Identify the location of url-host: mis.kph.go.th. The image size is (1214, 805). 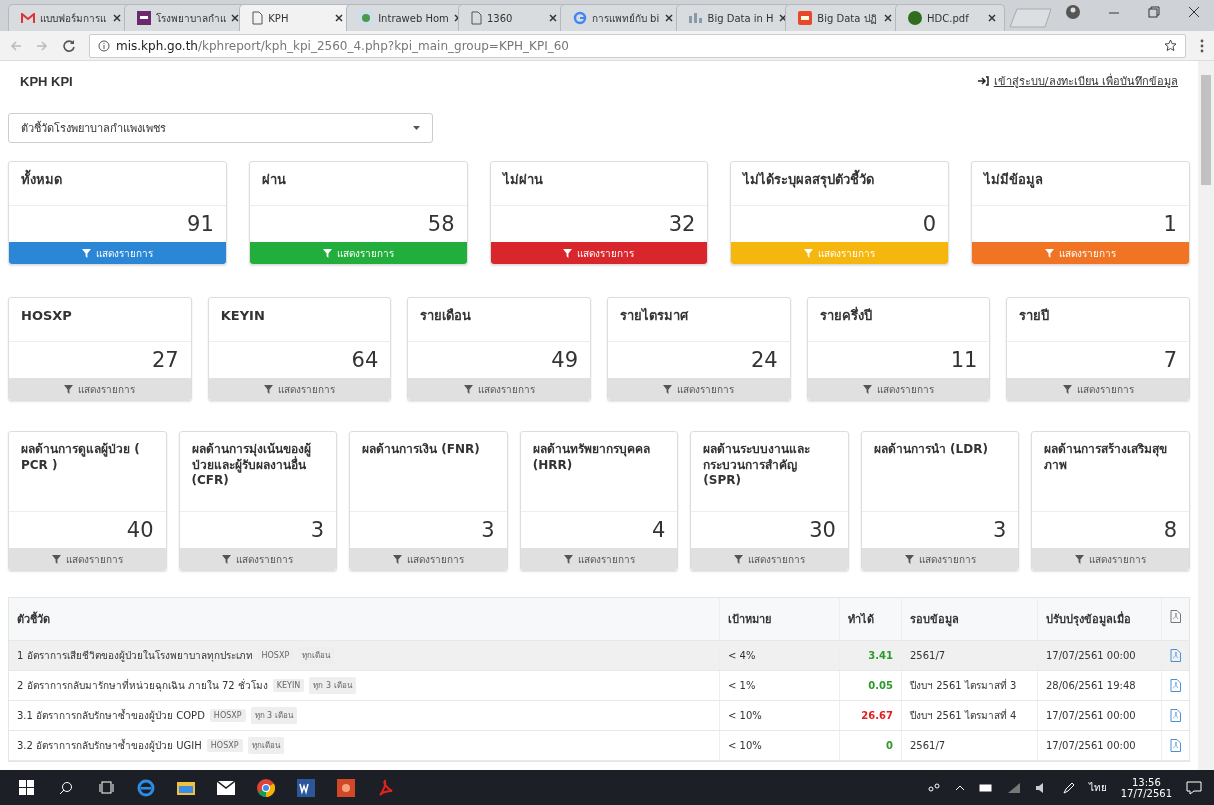
(157, 45).